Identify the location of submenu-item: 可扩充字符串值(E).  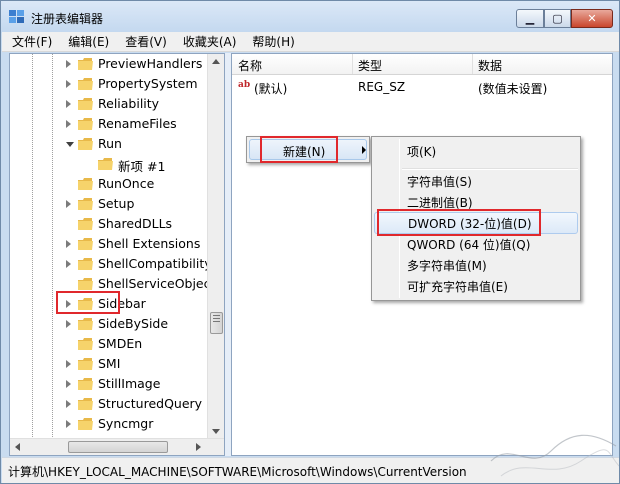
(476, 286).